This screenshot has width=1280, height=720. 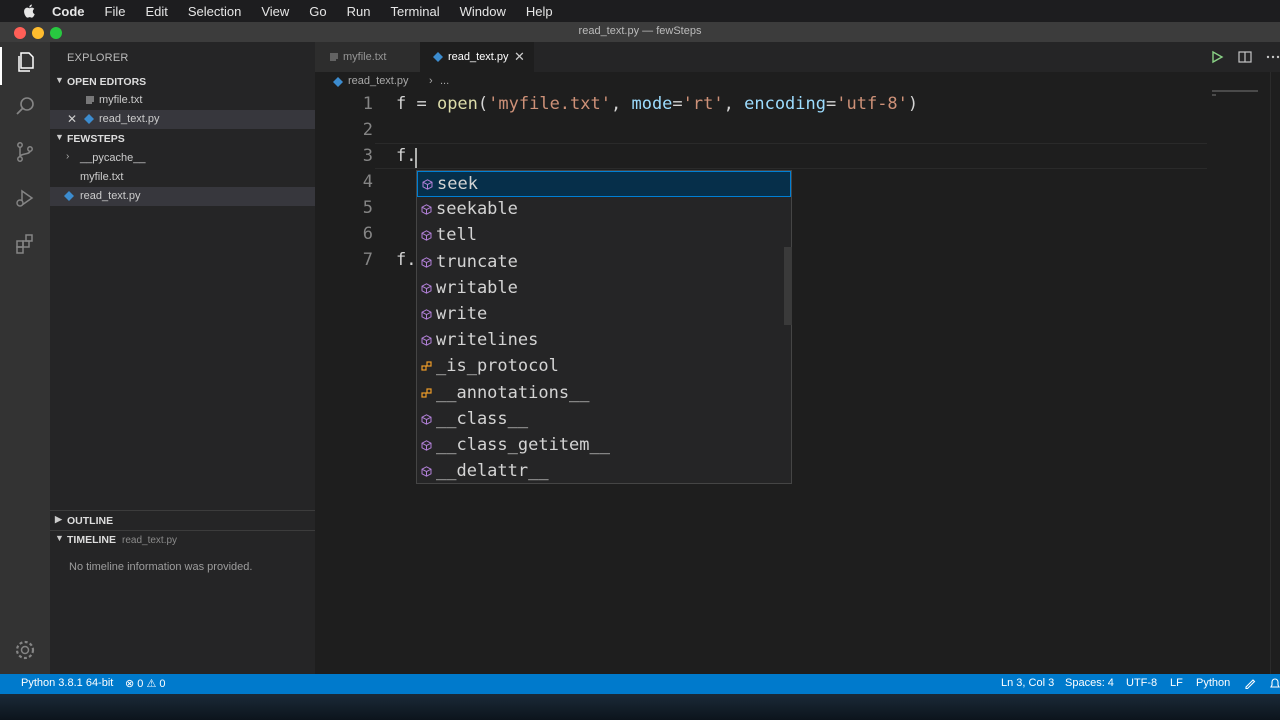 What do you see at coordinates (29, 11) in the screenshot?
I see `apple-logo-icon` at bounding box center [29, 11].